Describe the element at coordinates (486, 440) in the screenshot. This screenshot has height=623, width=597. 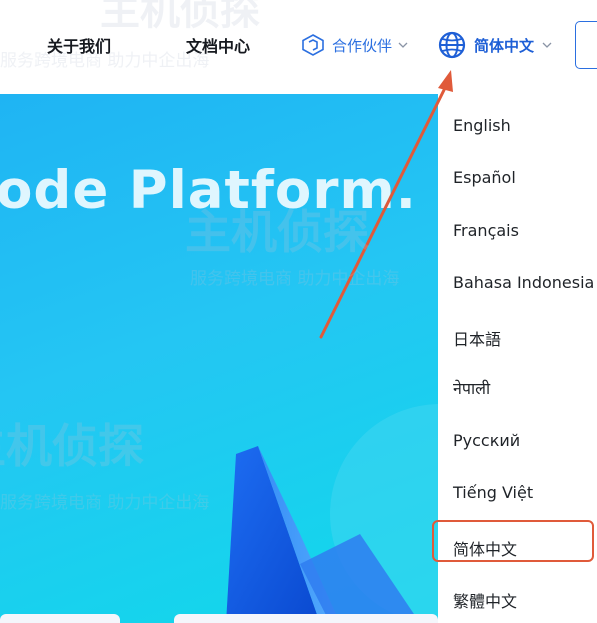
I see `language-option-russian: Русский` at that location.